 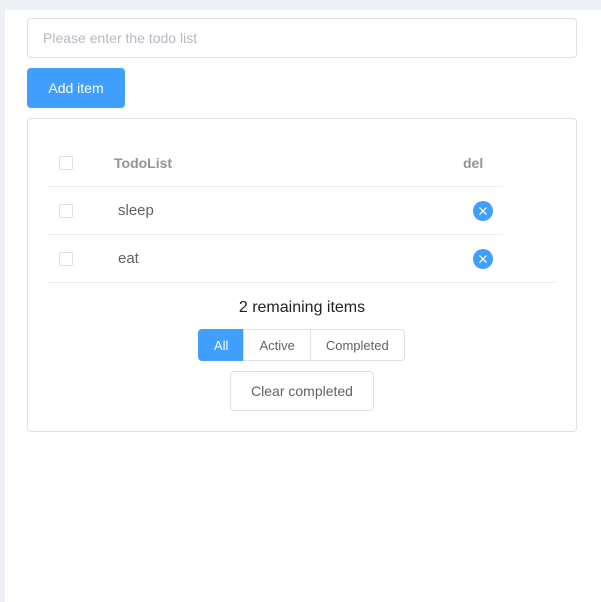 I want to click on table-header: TodoList del, so click(x=275, y=163).